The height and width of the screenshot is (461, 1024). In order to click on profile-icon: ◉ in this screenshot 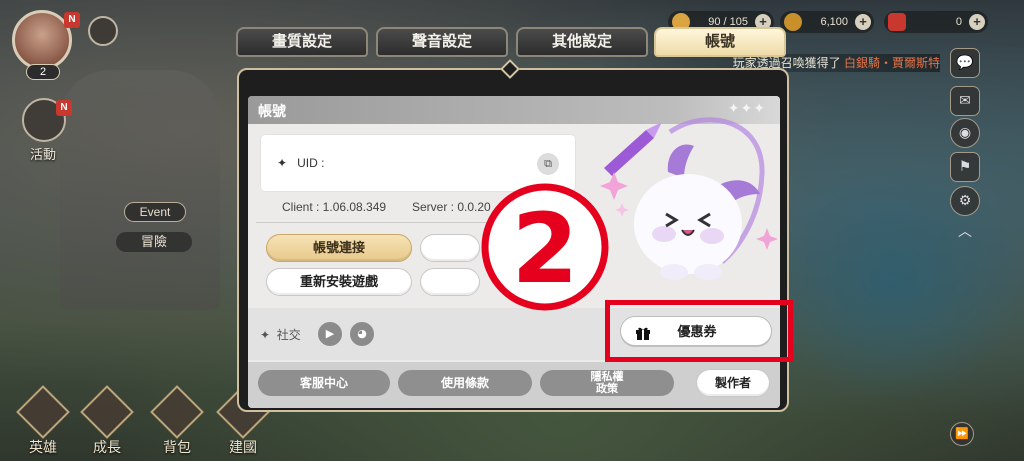, I will do `click(965, 133)`.